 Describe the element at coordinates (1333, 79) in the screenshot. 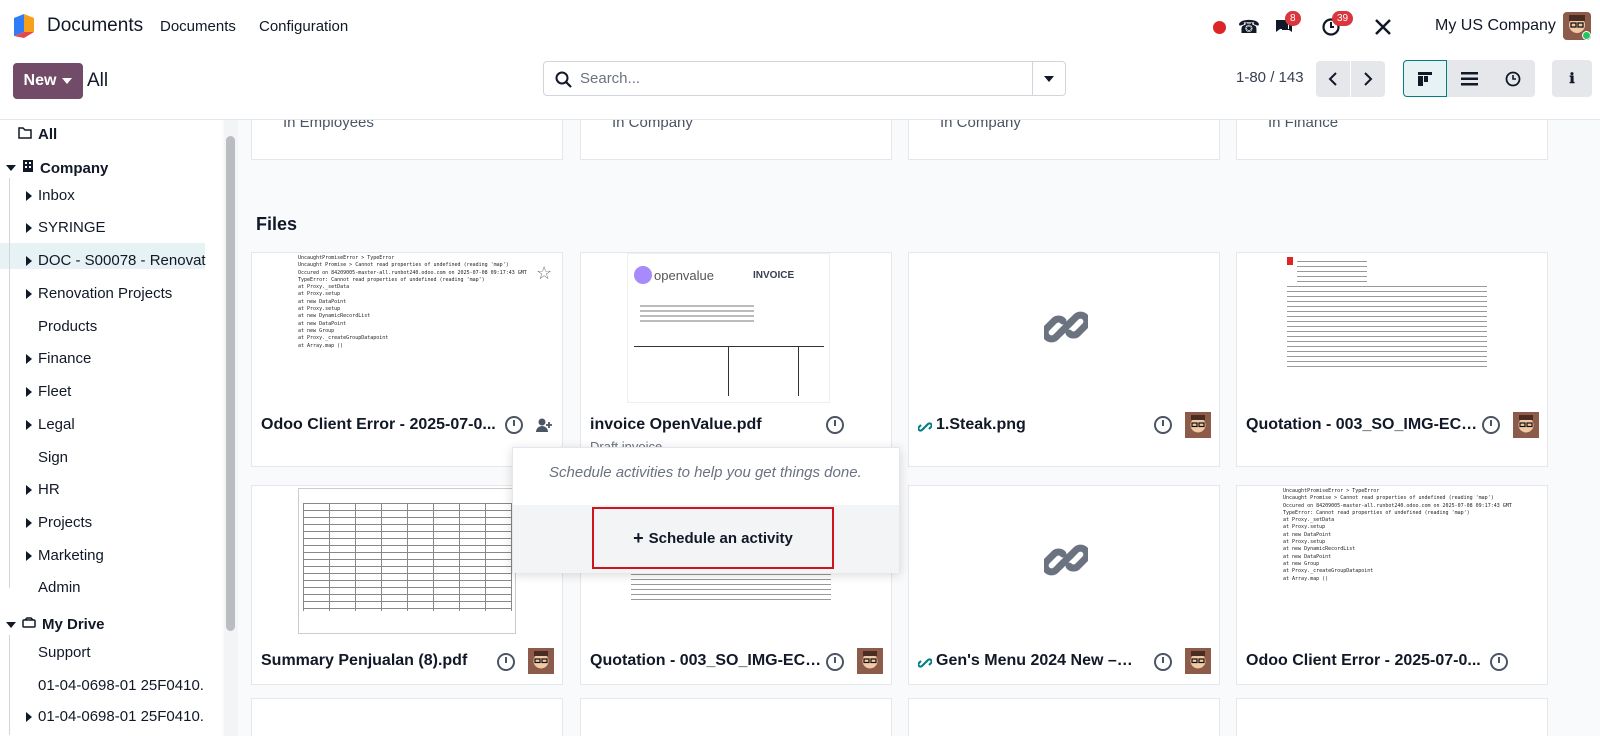

I see `pager-previous-button` at that location.